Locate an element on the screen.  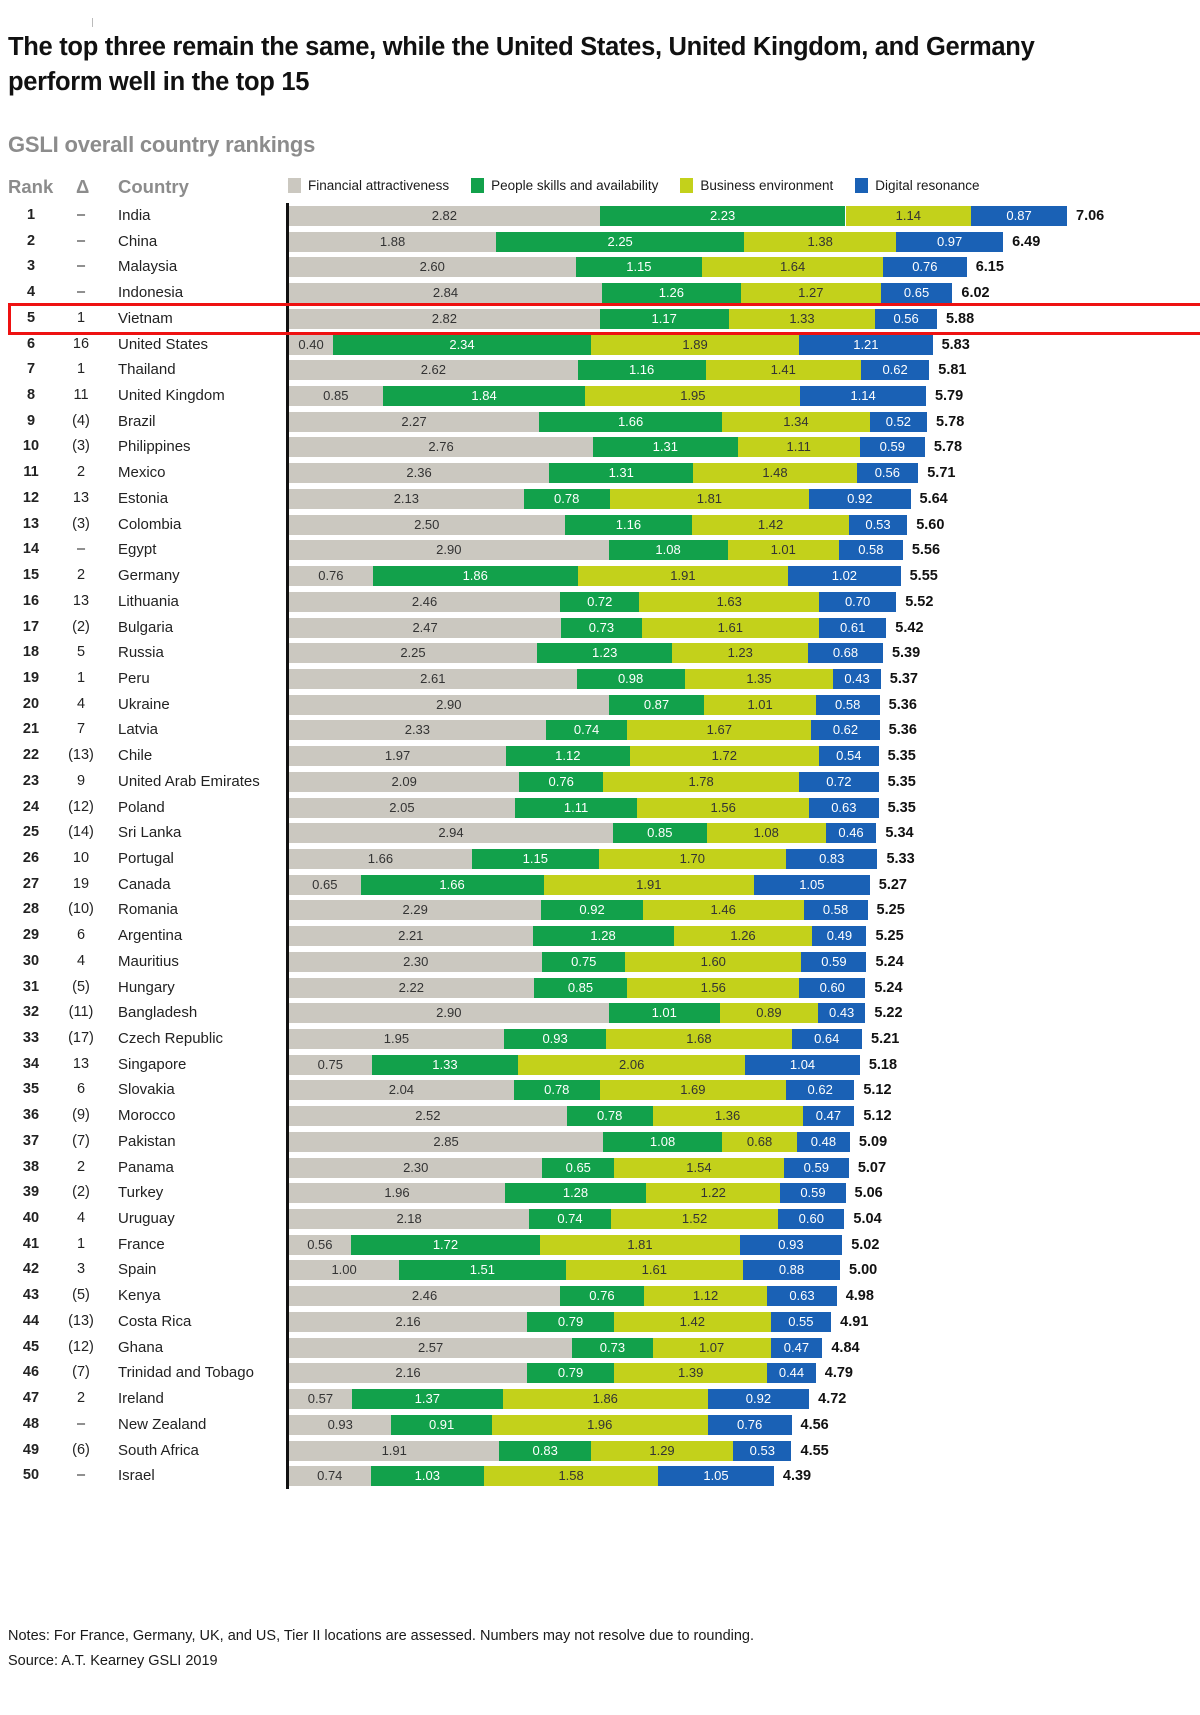
stacked-bar: 0.57 1.37 1.86 0.92 4.72 is located at coordinates (579, 1399).